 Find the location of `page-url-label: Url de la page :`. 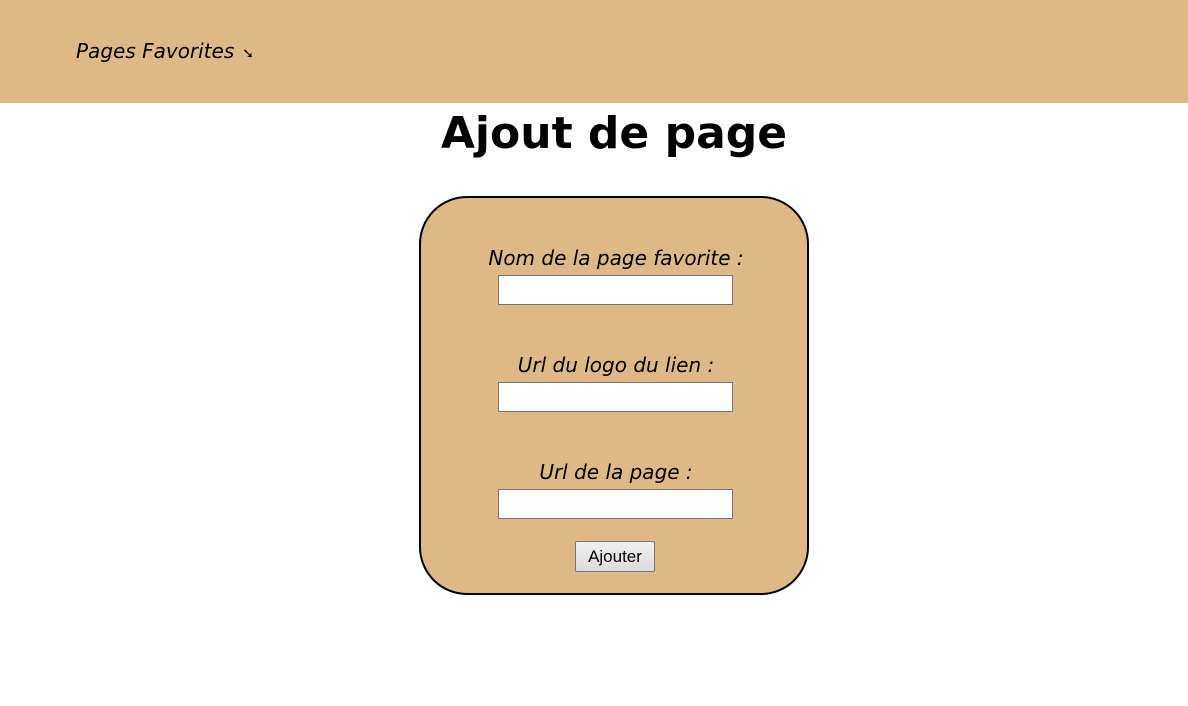

page-url-label: Url de la page : is located at coordinates (616, 472).